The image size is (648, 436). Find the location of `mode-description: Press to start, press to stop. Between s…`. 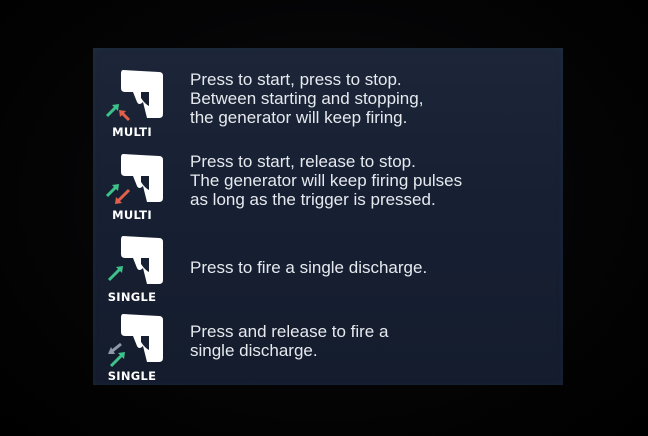

mode-description: Press to start, press to stop. Between s… is located at coordinates (307, 98).